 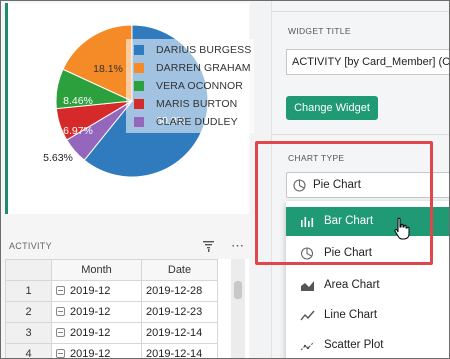 What do you see at coordinates (28, 312) in the screenshot?
I see `row-number: 2` at bounding box center [28, 312].